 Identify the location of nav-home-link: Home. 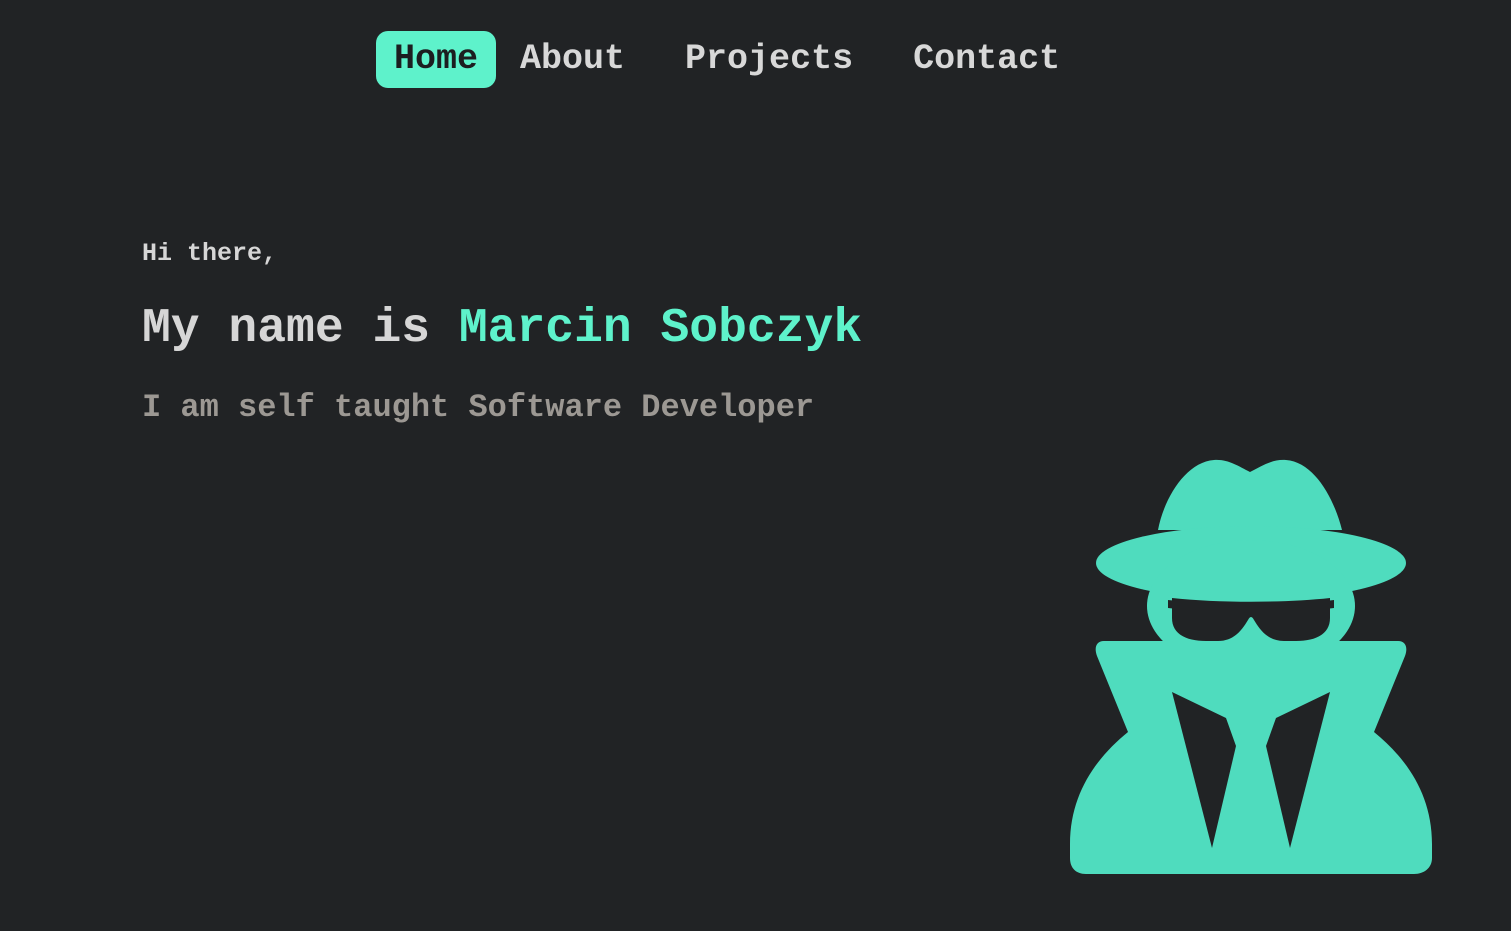
(436, 59).